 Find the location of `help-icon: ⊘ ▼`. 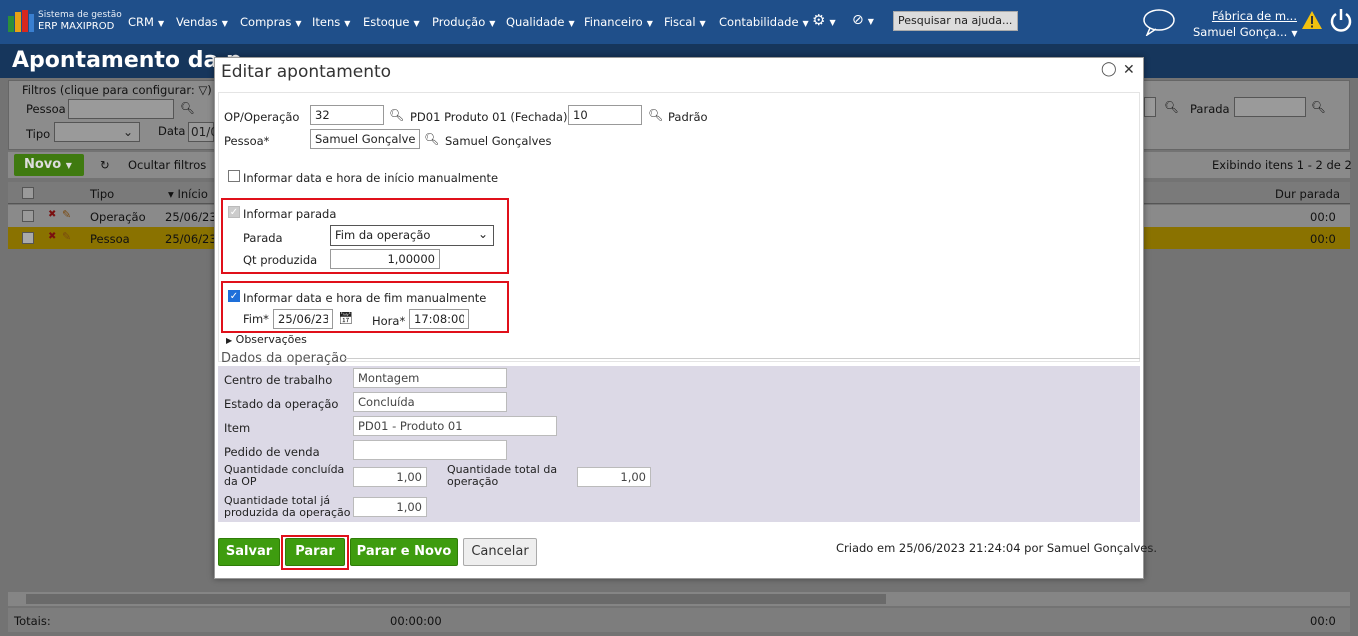

help-icon: ⊘ ▼ is located at coordinates (863, 20).